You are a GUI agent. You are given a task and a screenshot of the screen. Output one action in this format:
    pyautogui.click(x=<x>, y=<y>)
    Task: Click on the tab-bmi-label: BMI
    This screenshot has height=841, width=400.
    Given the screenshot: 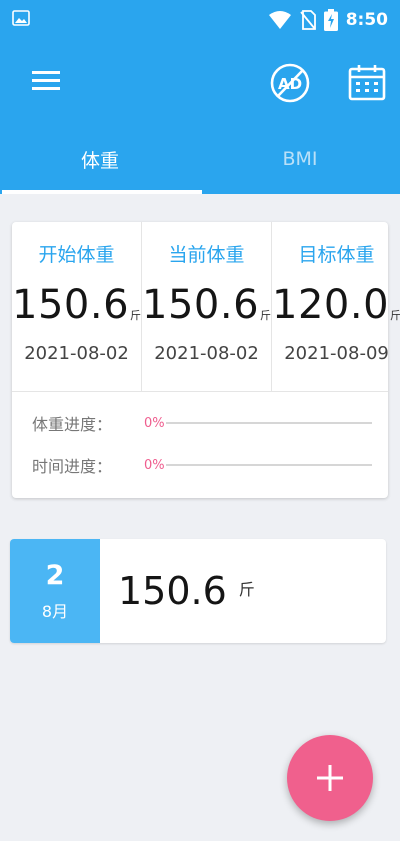 What is the action you would take?
    pyautogui.click(x=300, y=159)
    